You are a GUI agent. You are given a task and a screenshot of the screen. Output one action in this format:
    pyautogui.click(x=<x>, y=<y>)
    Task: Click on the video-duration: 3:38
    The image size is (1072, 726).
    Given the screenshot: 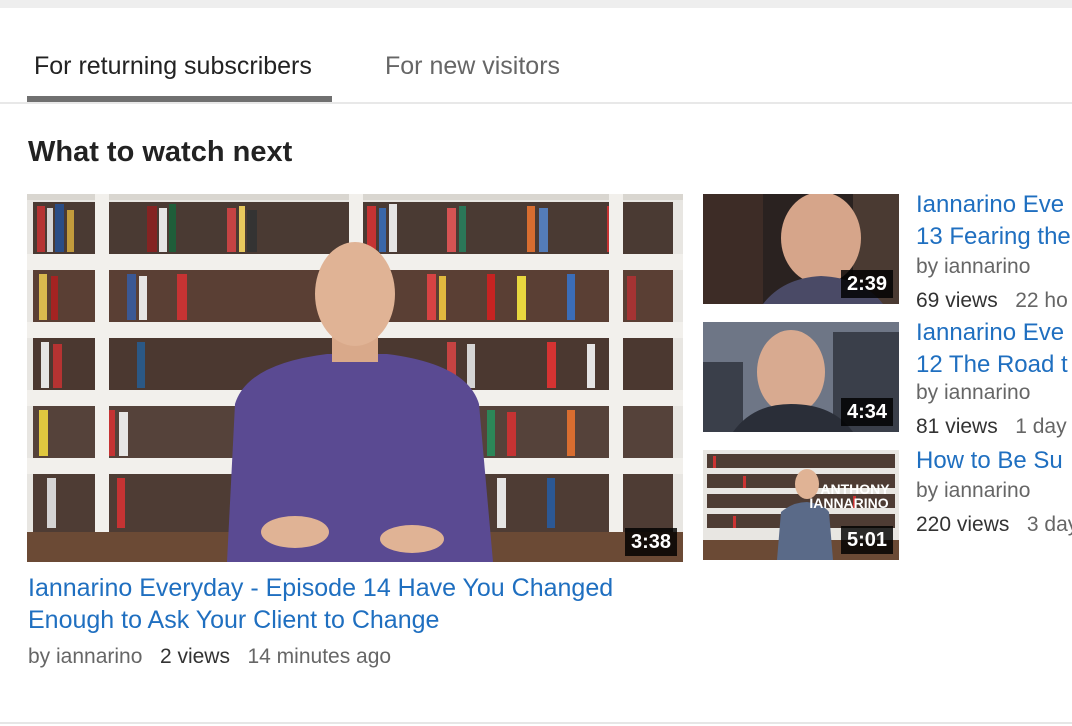 What is the action you would take?
    pyautogui.click(x=650, y=542)
    